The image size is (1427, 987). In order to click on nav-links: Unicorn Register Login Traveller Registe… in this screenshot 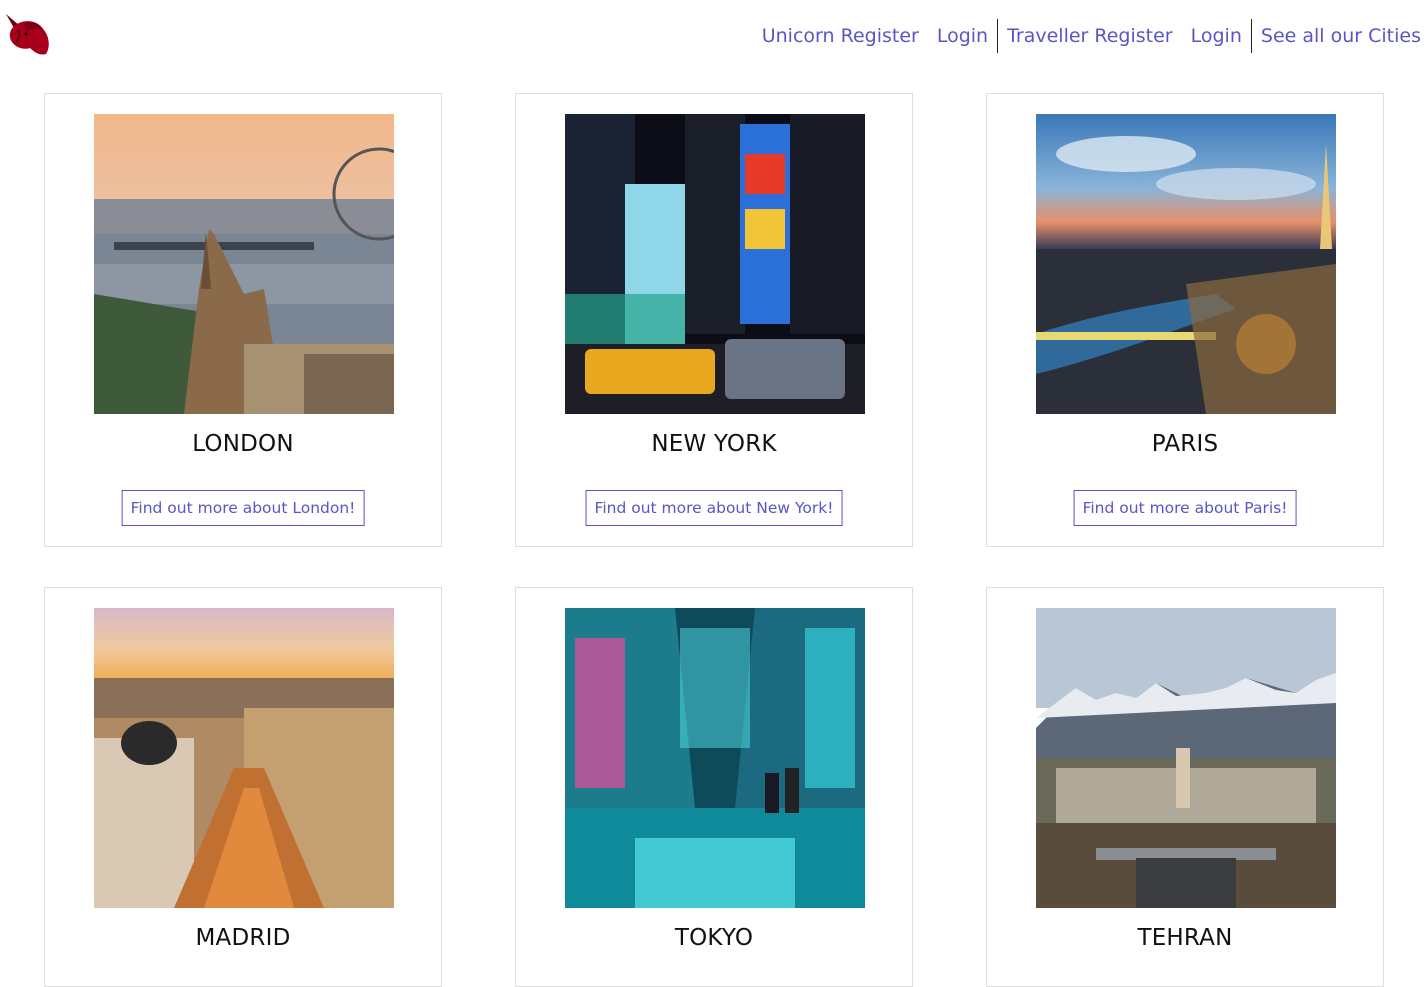, I will do `click(1091, 36)`.